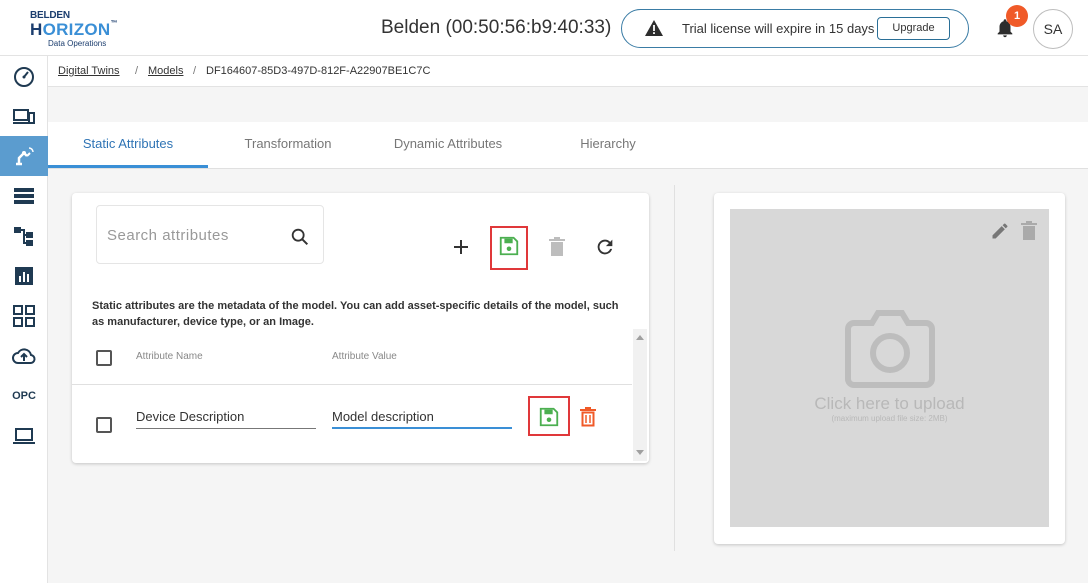 This screenshot has height=583, width=1088. I want to click on tab-hierarchy: Hierarchy, so click(608, 145).